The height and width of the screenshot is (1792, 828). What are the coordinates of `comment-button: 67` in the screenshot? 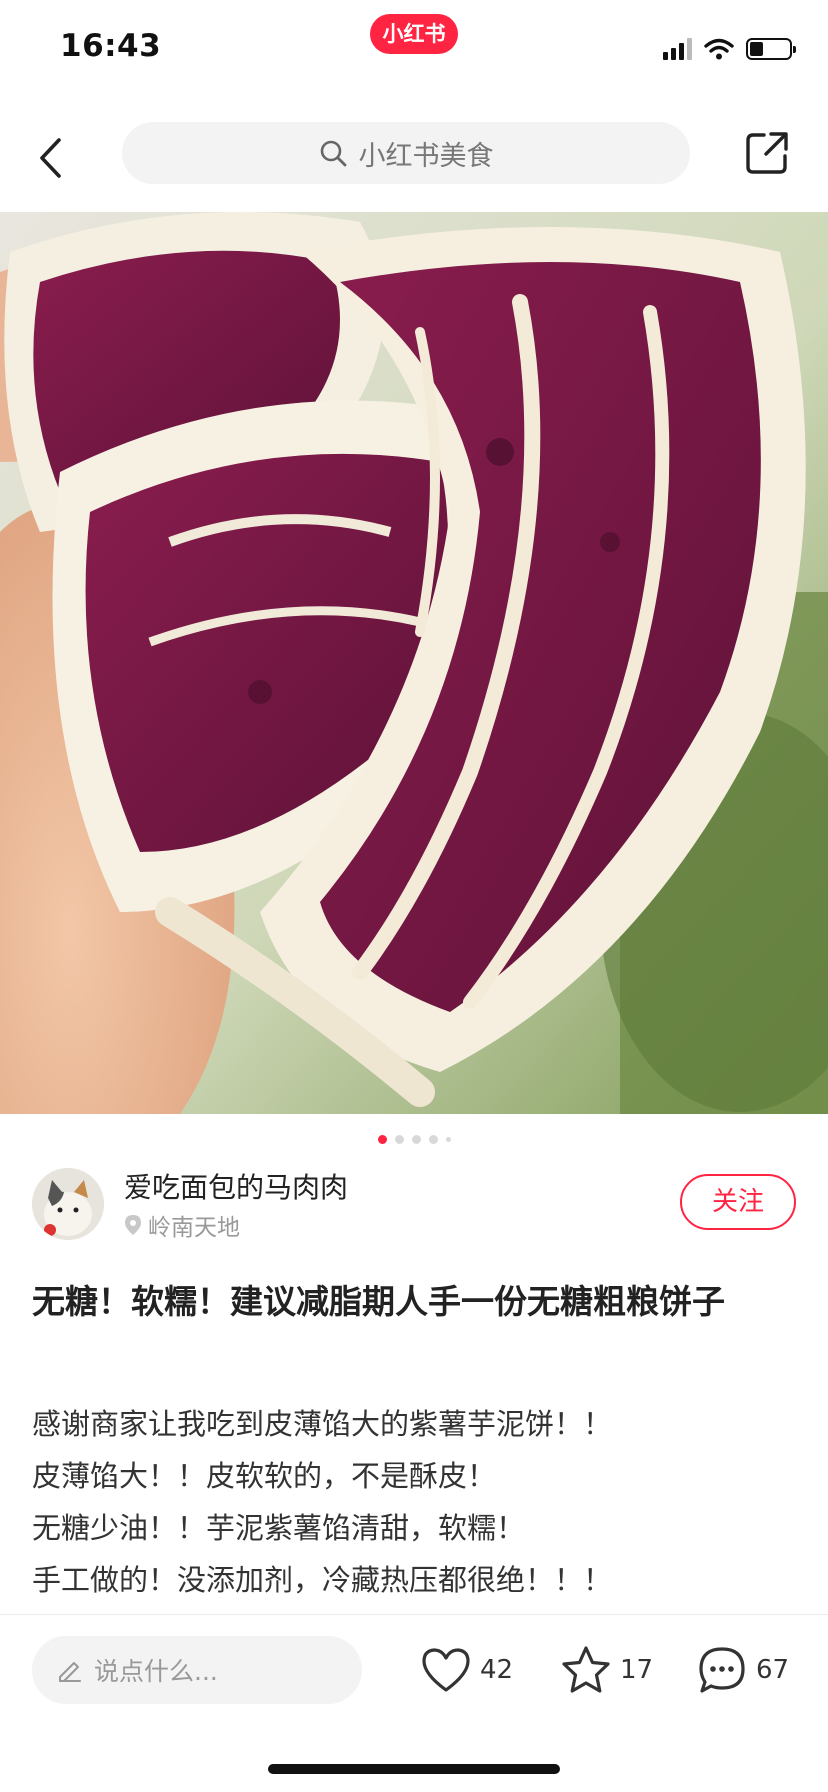 It's located at (742, 1670).